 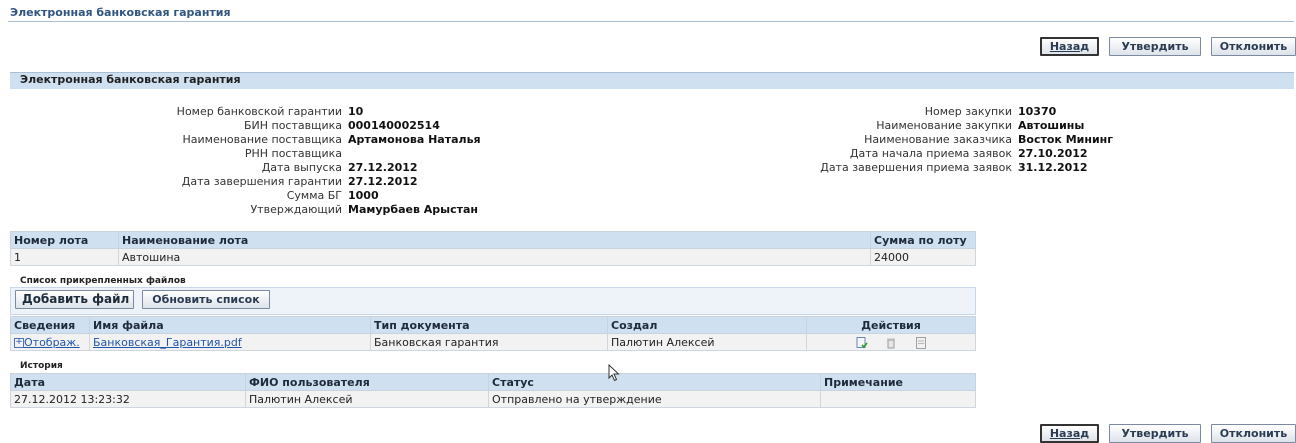 I want to click on title-divider, so click(x=651, y=21).